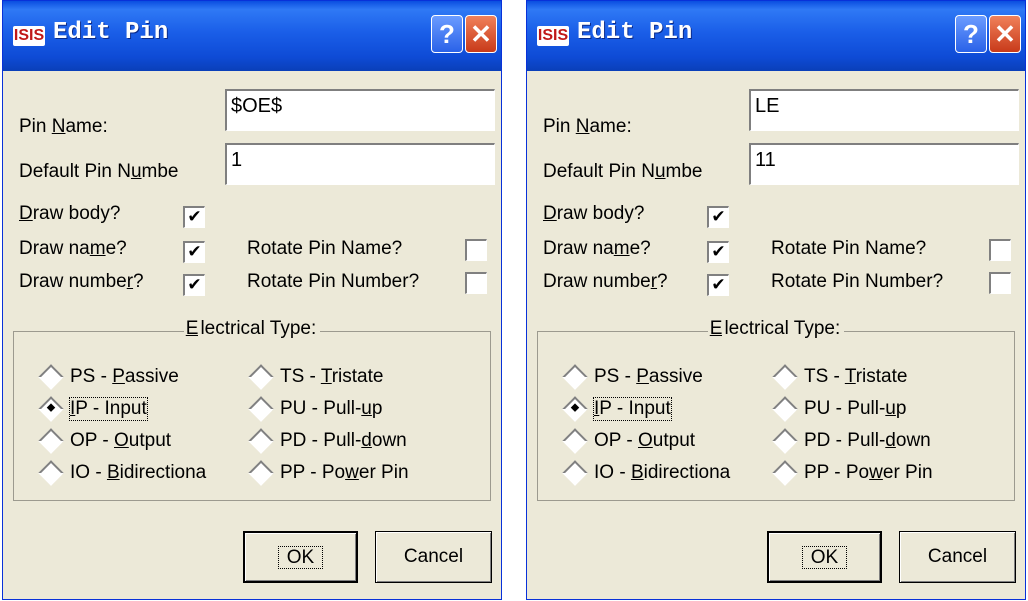 This screenshot has width=1028, height=601. Describe the element at coordinates (884, 110) in the screenshot. I see `pin-name-input: LE` at that location.